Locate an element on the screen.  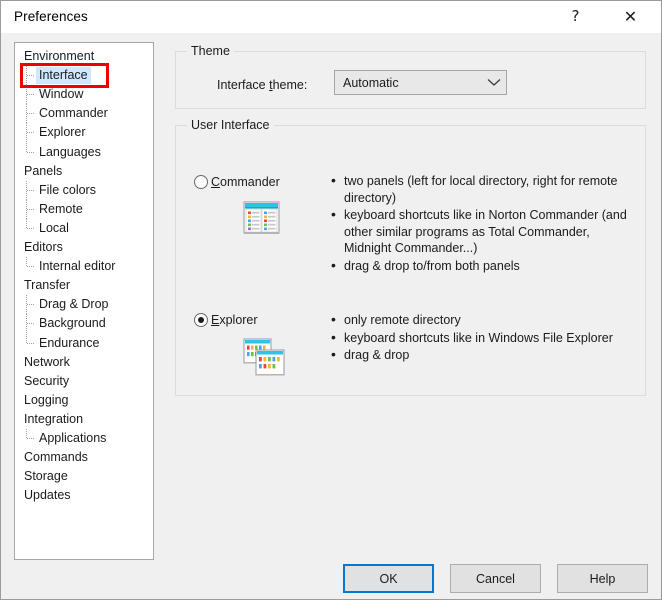
interface-theme-label: Interface theme: is located at coordinates (262, 85).